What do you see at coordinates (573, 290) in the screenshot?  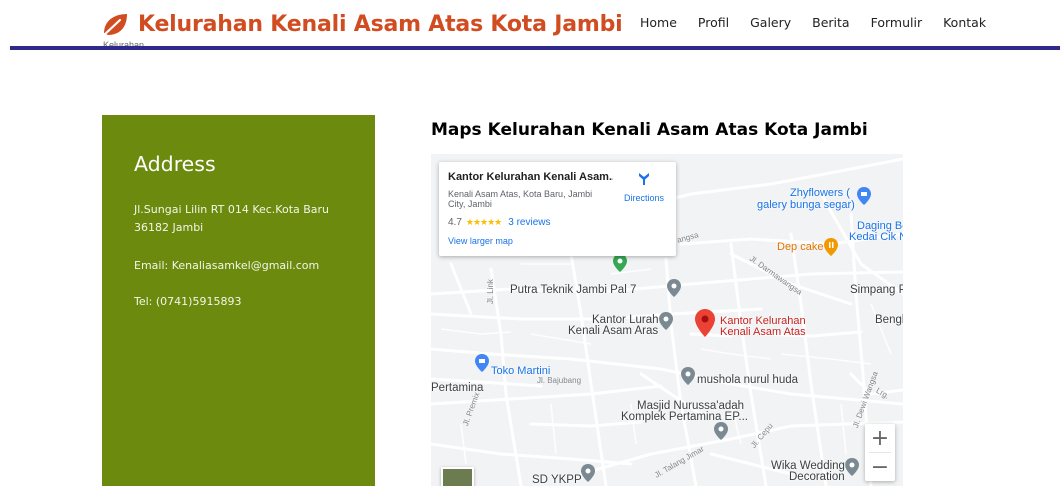 I see `map-label-putra-teknik: Putra Teknik Jambi Pal 7` at bounding box center [573, 290].